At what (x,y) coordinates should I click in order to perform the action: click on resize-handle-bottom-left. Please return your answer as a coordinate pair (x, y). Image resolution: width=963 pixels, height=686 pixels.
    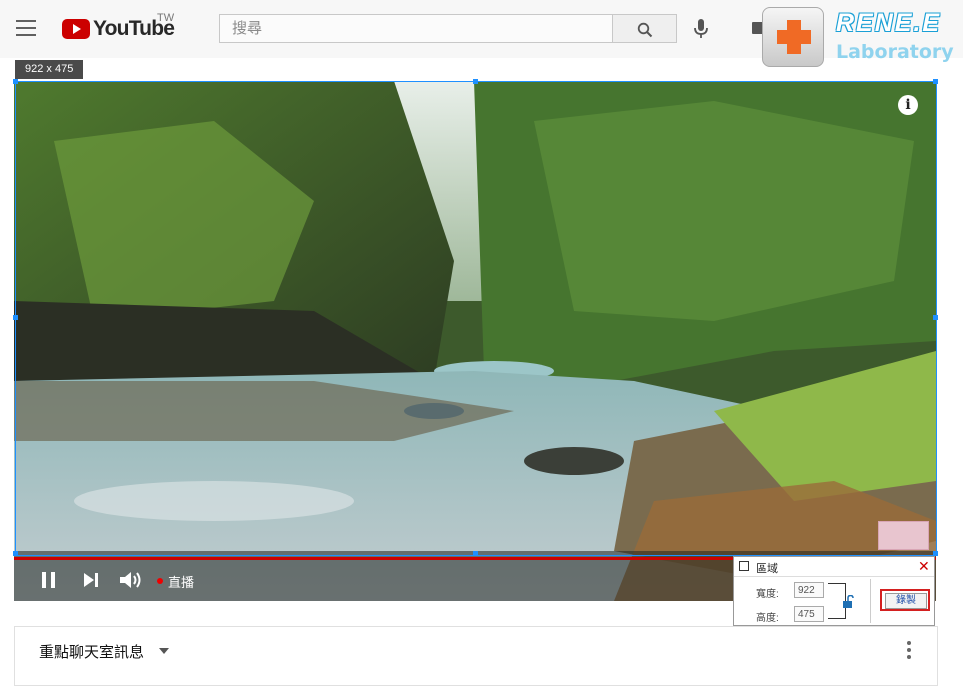
    Looking at the image, I should click on (15, 553).